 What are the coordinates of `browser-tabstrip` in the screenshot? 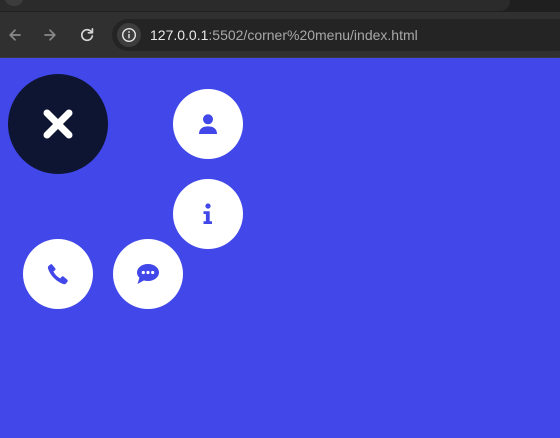 It's located at (280, 6).